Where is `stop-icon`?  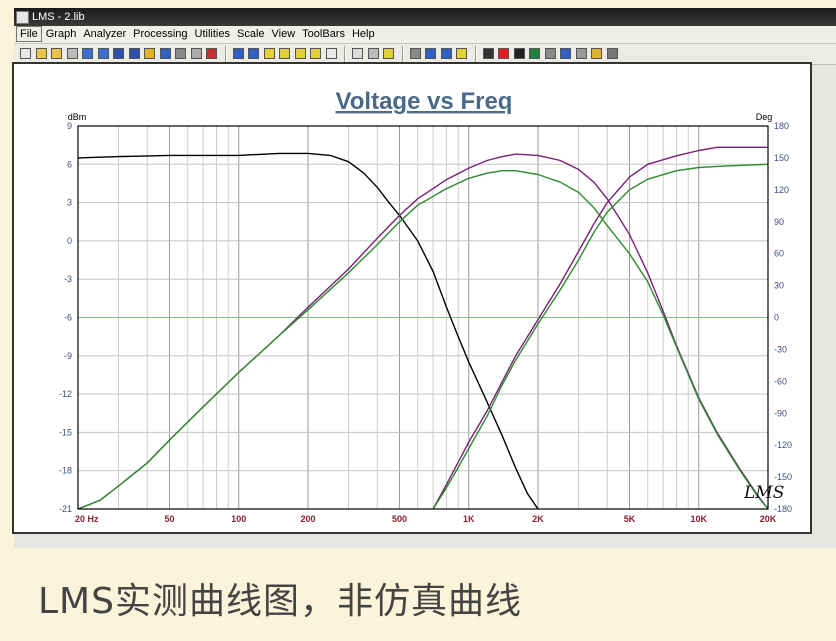
stop-icon is located at coordinates (519, 53).